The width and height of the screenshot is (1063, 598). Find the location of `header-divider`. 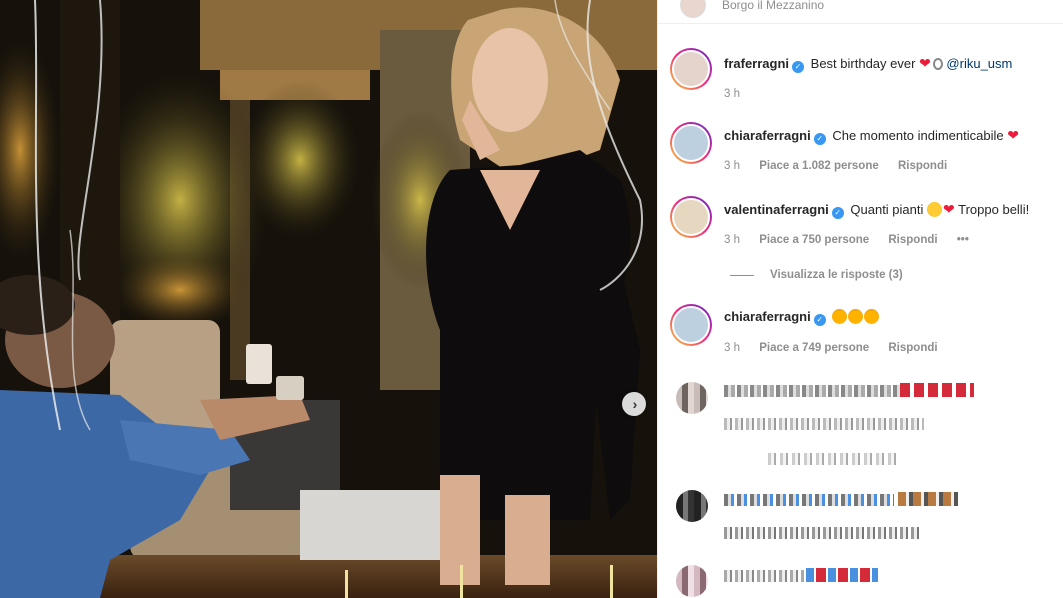

header-divider is located at coordinates (860, 23).